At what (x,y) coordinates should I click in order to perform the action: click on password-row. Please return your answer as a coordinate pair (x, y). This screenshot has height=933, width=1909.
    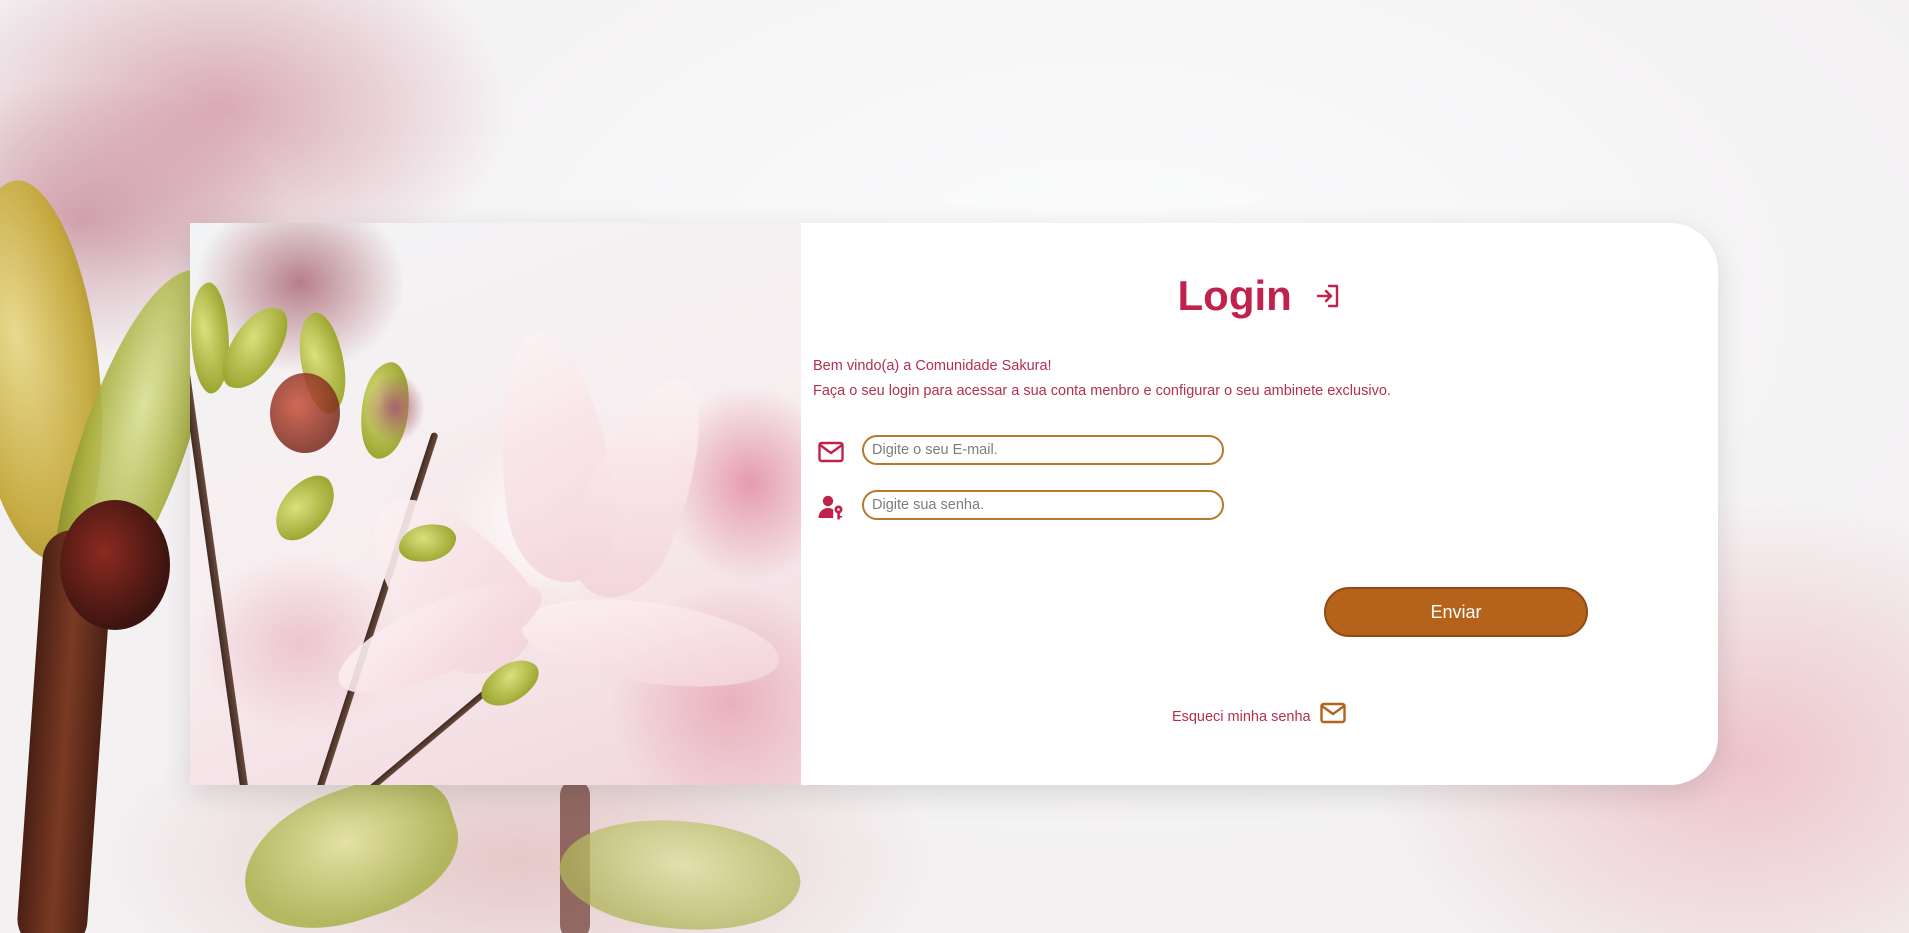
    Looking at the image, I should click on (1051, 507).